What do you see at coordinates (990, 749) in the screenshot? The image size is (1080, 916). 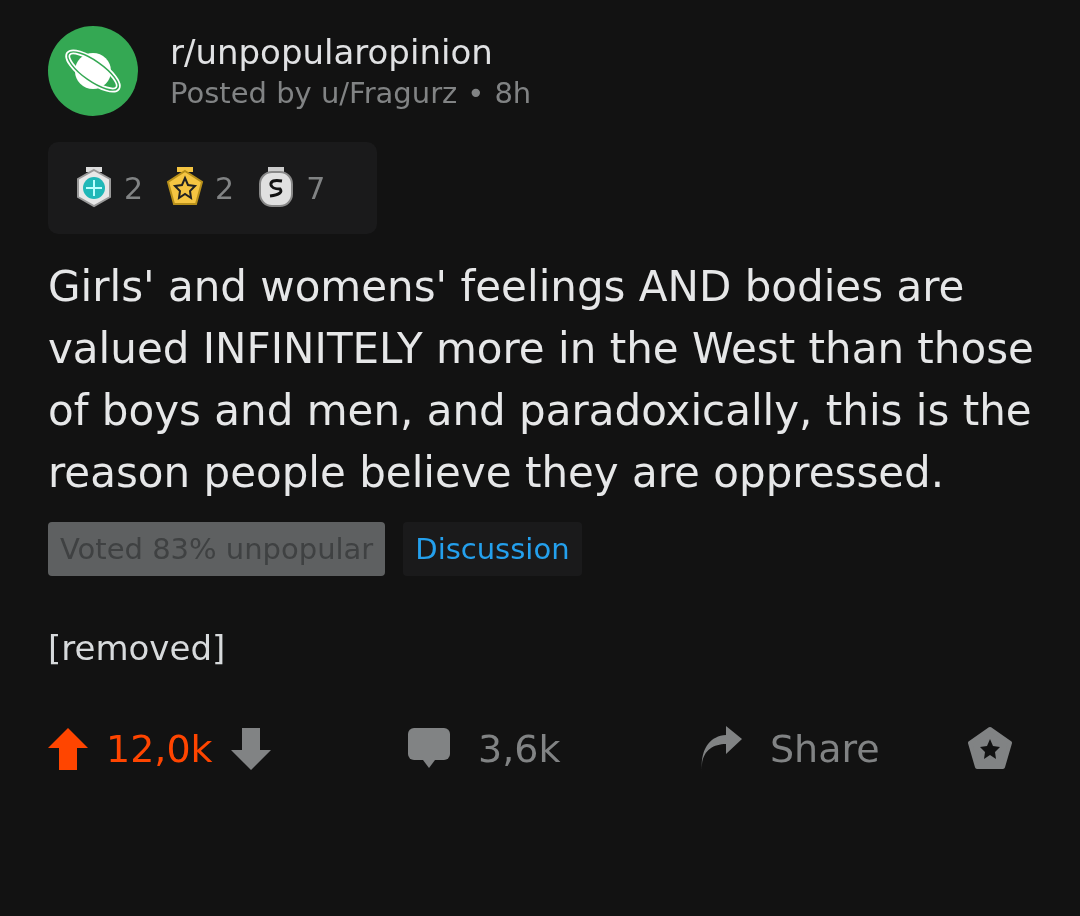 I see `award-icon` at bounding box center [990, 749].